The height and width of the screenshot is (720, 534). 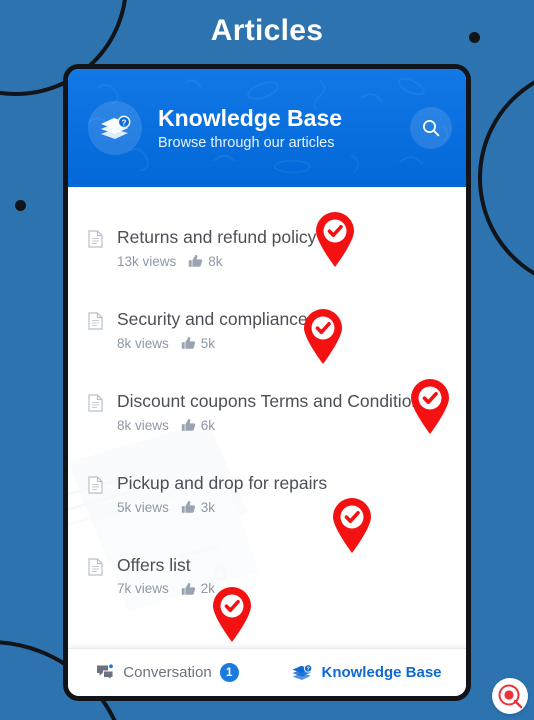 What do you see at coordinates (229, 672) in the screenshot?
I see `conversation-badge: 1` at bounding box center [229, 672].